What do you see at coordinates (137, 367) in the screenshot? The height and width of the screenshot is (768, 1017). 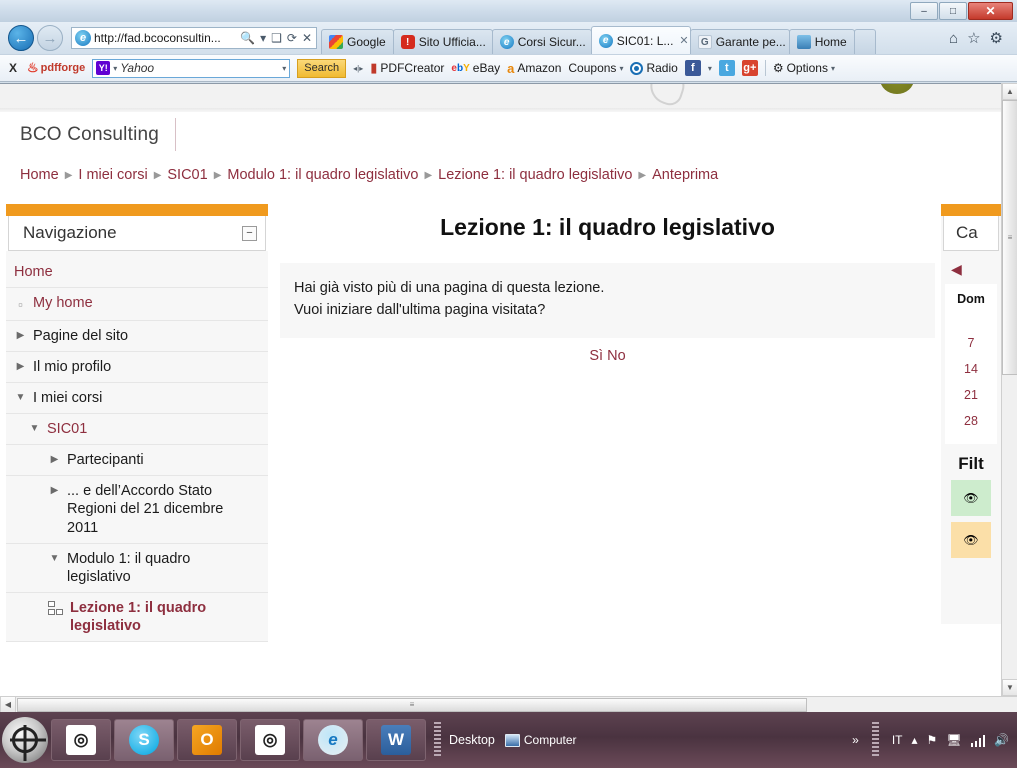 I see `sidebar-item-il-mio-profilo: Il mio profilo` at bounding box center [137, 367].